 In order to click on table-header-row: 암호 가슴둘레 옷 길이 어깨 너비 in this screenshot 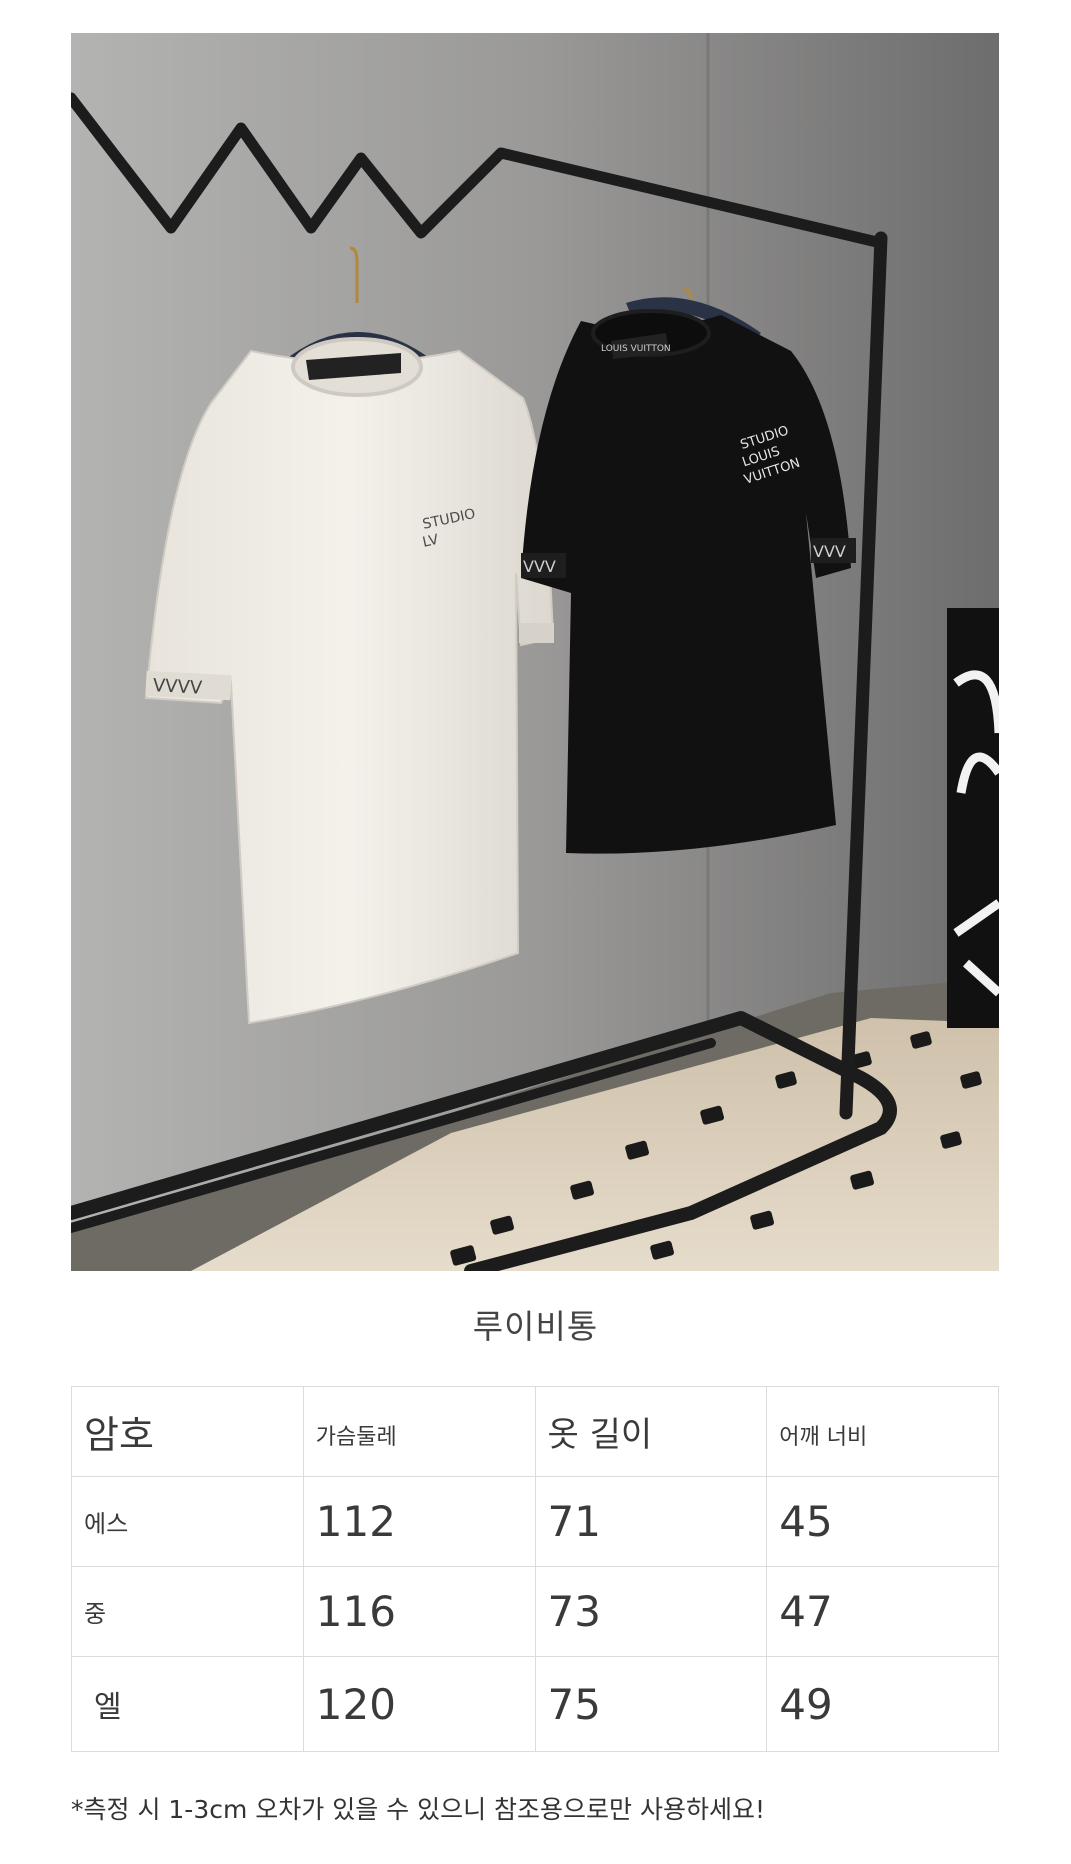, I will do `click(535, 1431)`.